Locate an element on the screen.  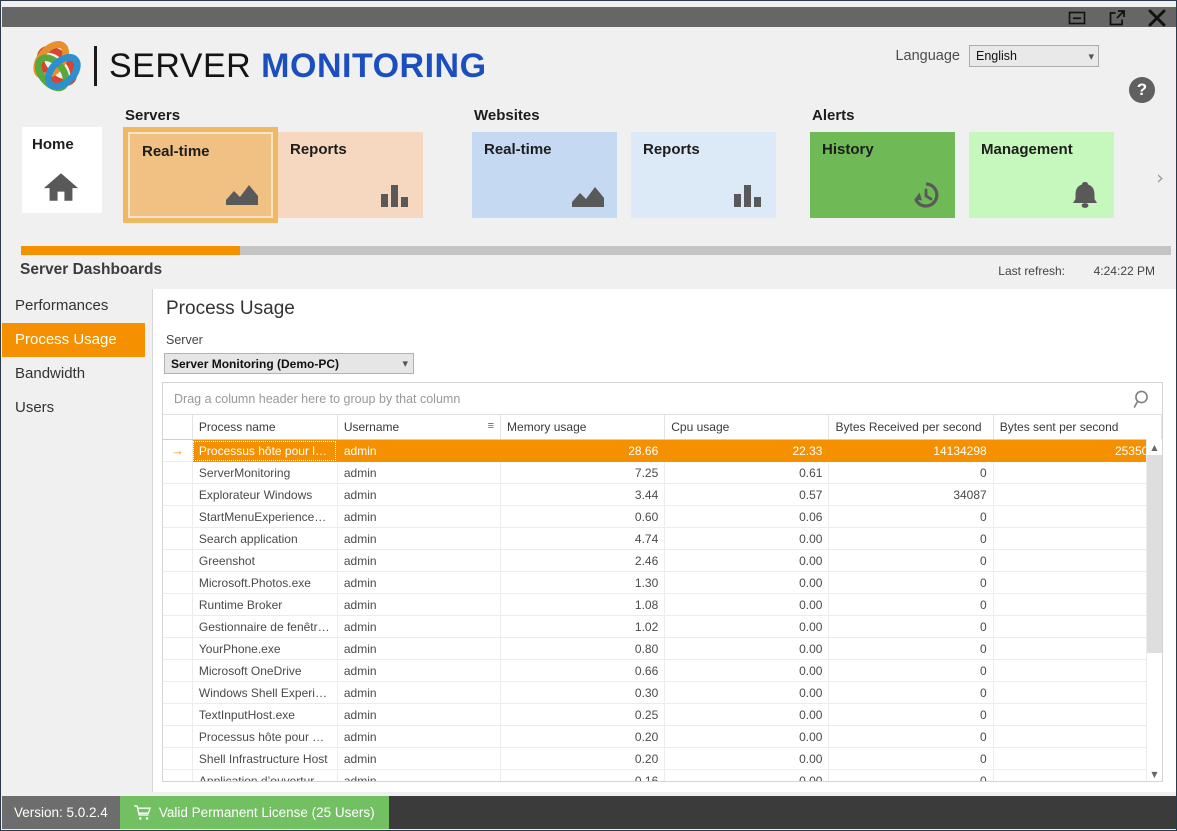
table-row: Runtime Brokeradmin1.080.0000 is located at coordinates (662, 604).